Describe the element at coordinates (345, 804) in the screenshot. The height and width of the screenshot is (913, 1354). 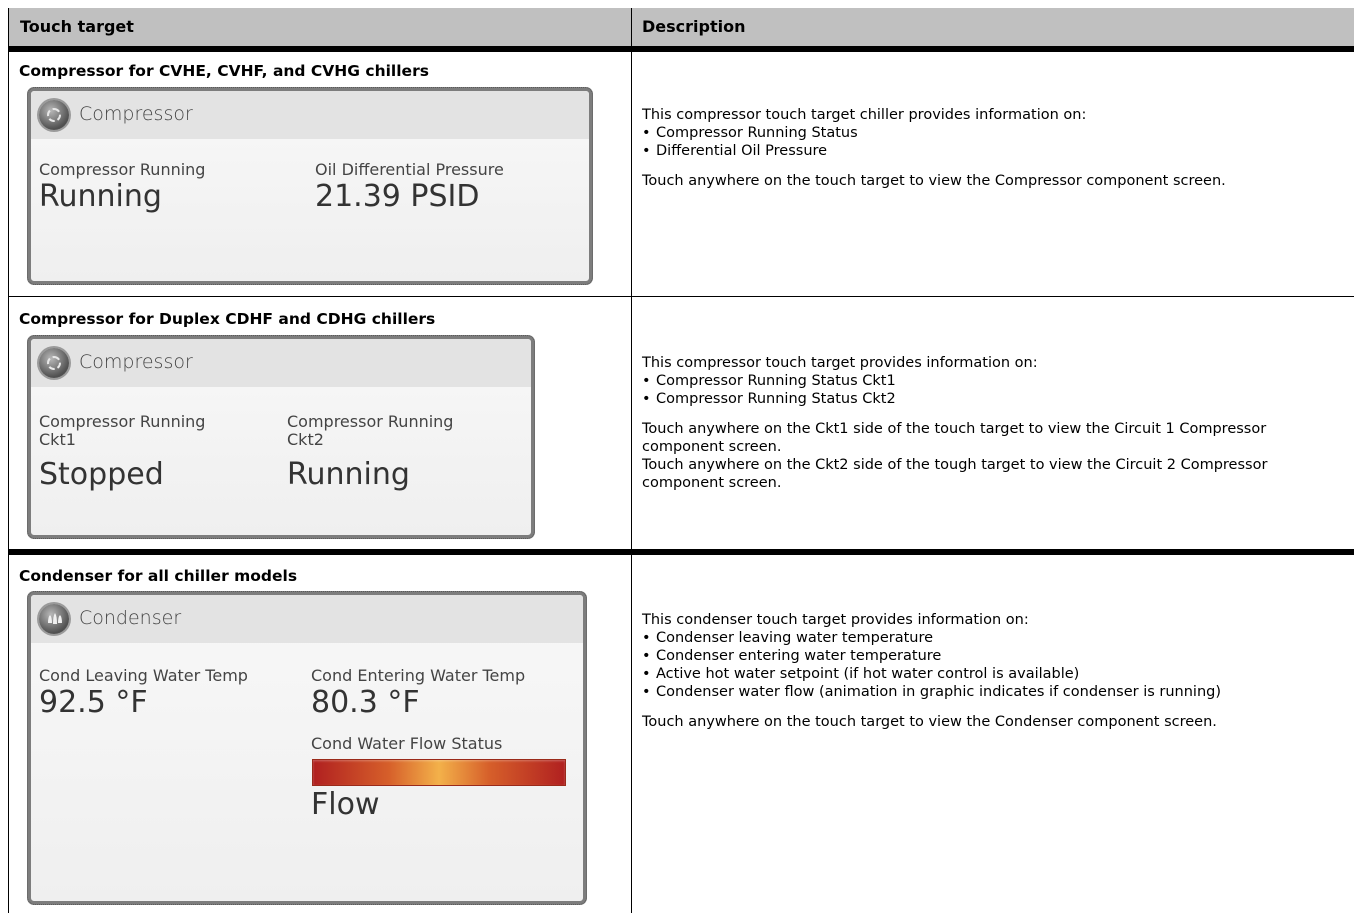
I see `cond-flow-status-value: Flow` at that location.